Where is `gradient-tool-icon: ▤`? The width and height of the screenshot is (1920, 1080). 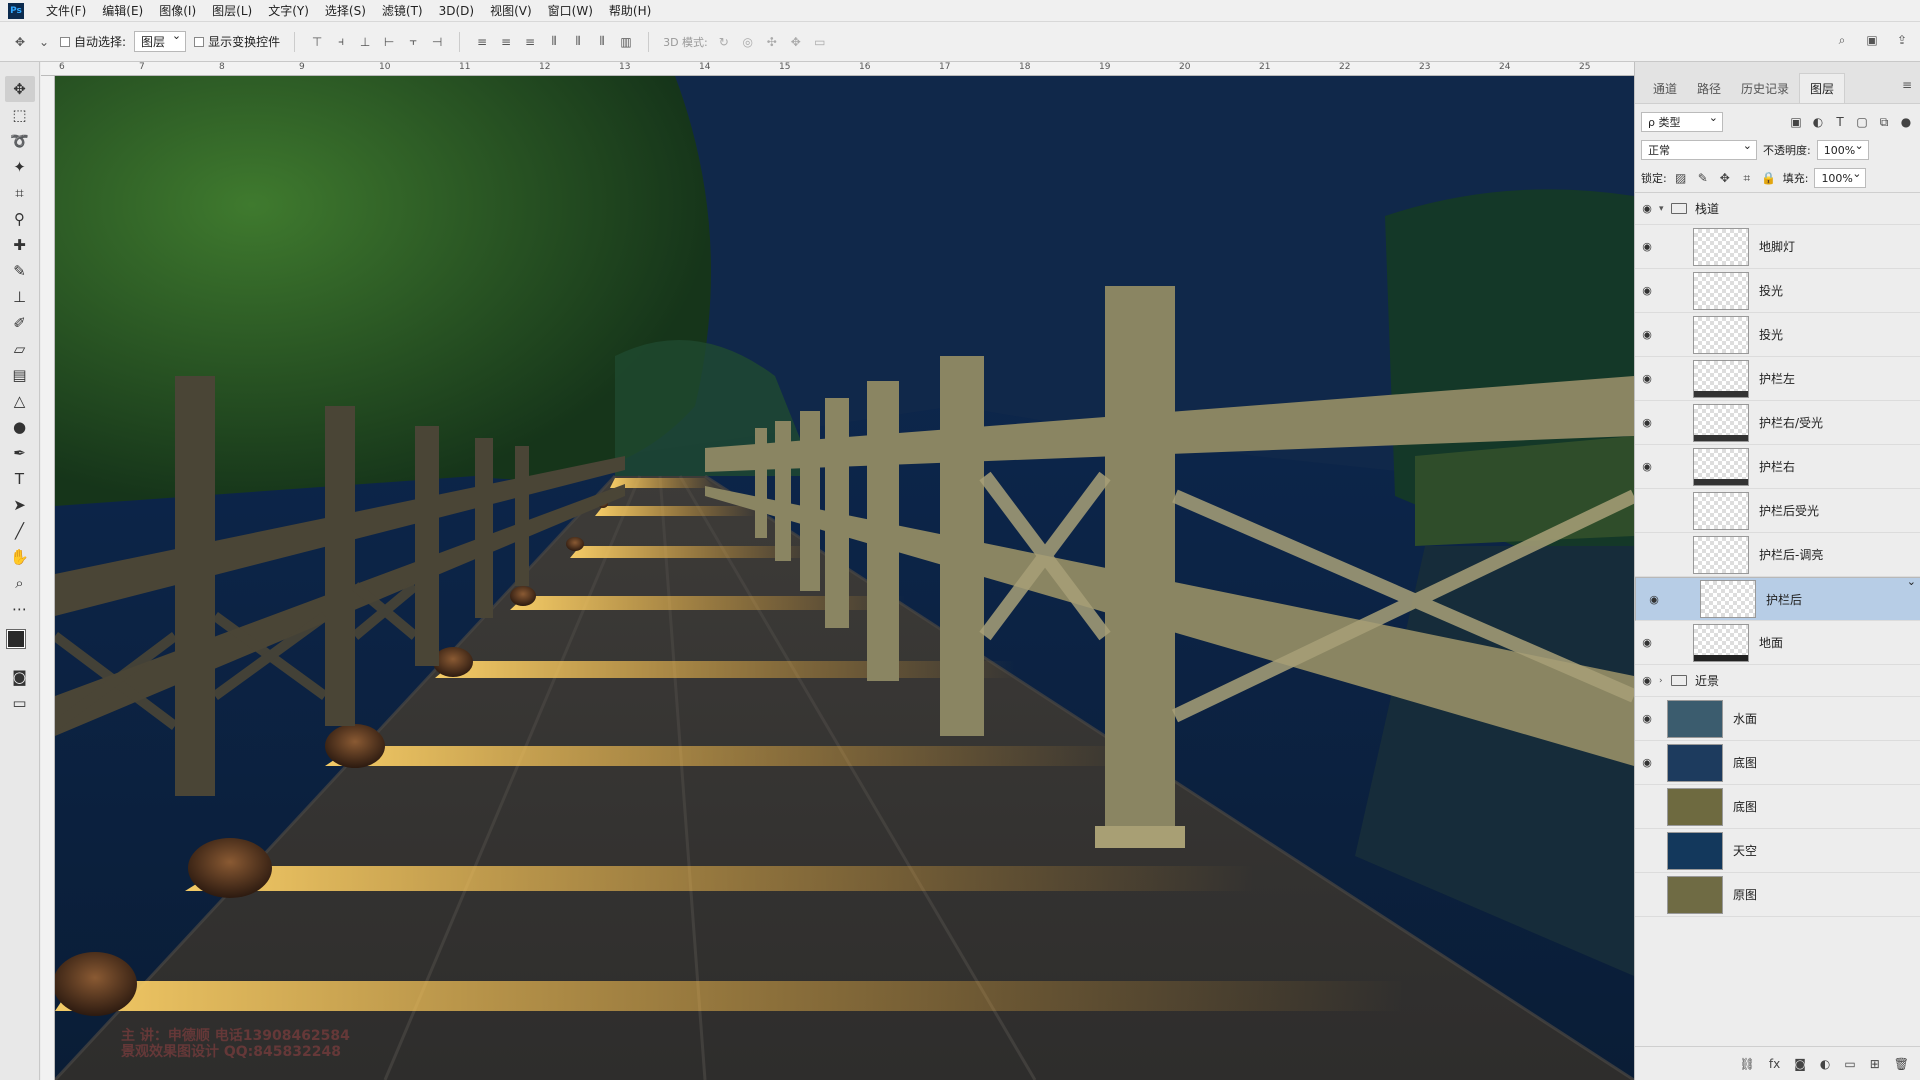
gradient-tool-icon: ▤ is located at coordinates (20, 375).